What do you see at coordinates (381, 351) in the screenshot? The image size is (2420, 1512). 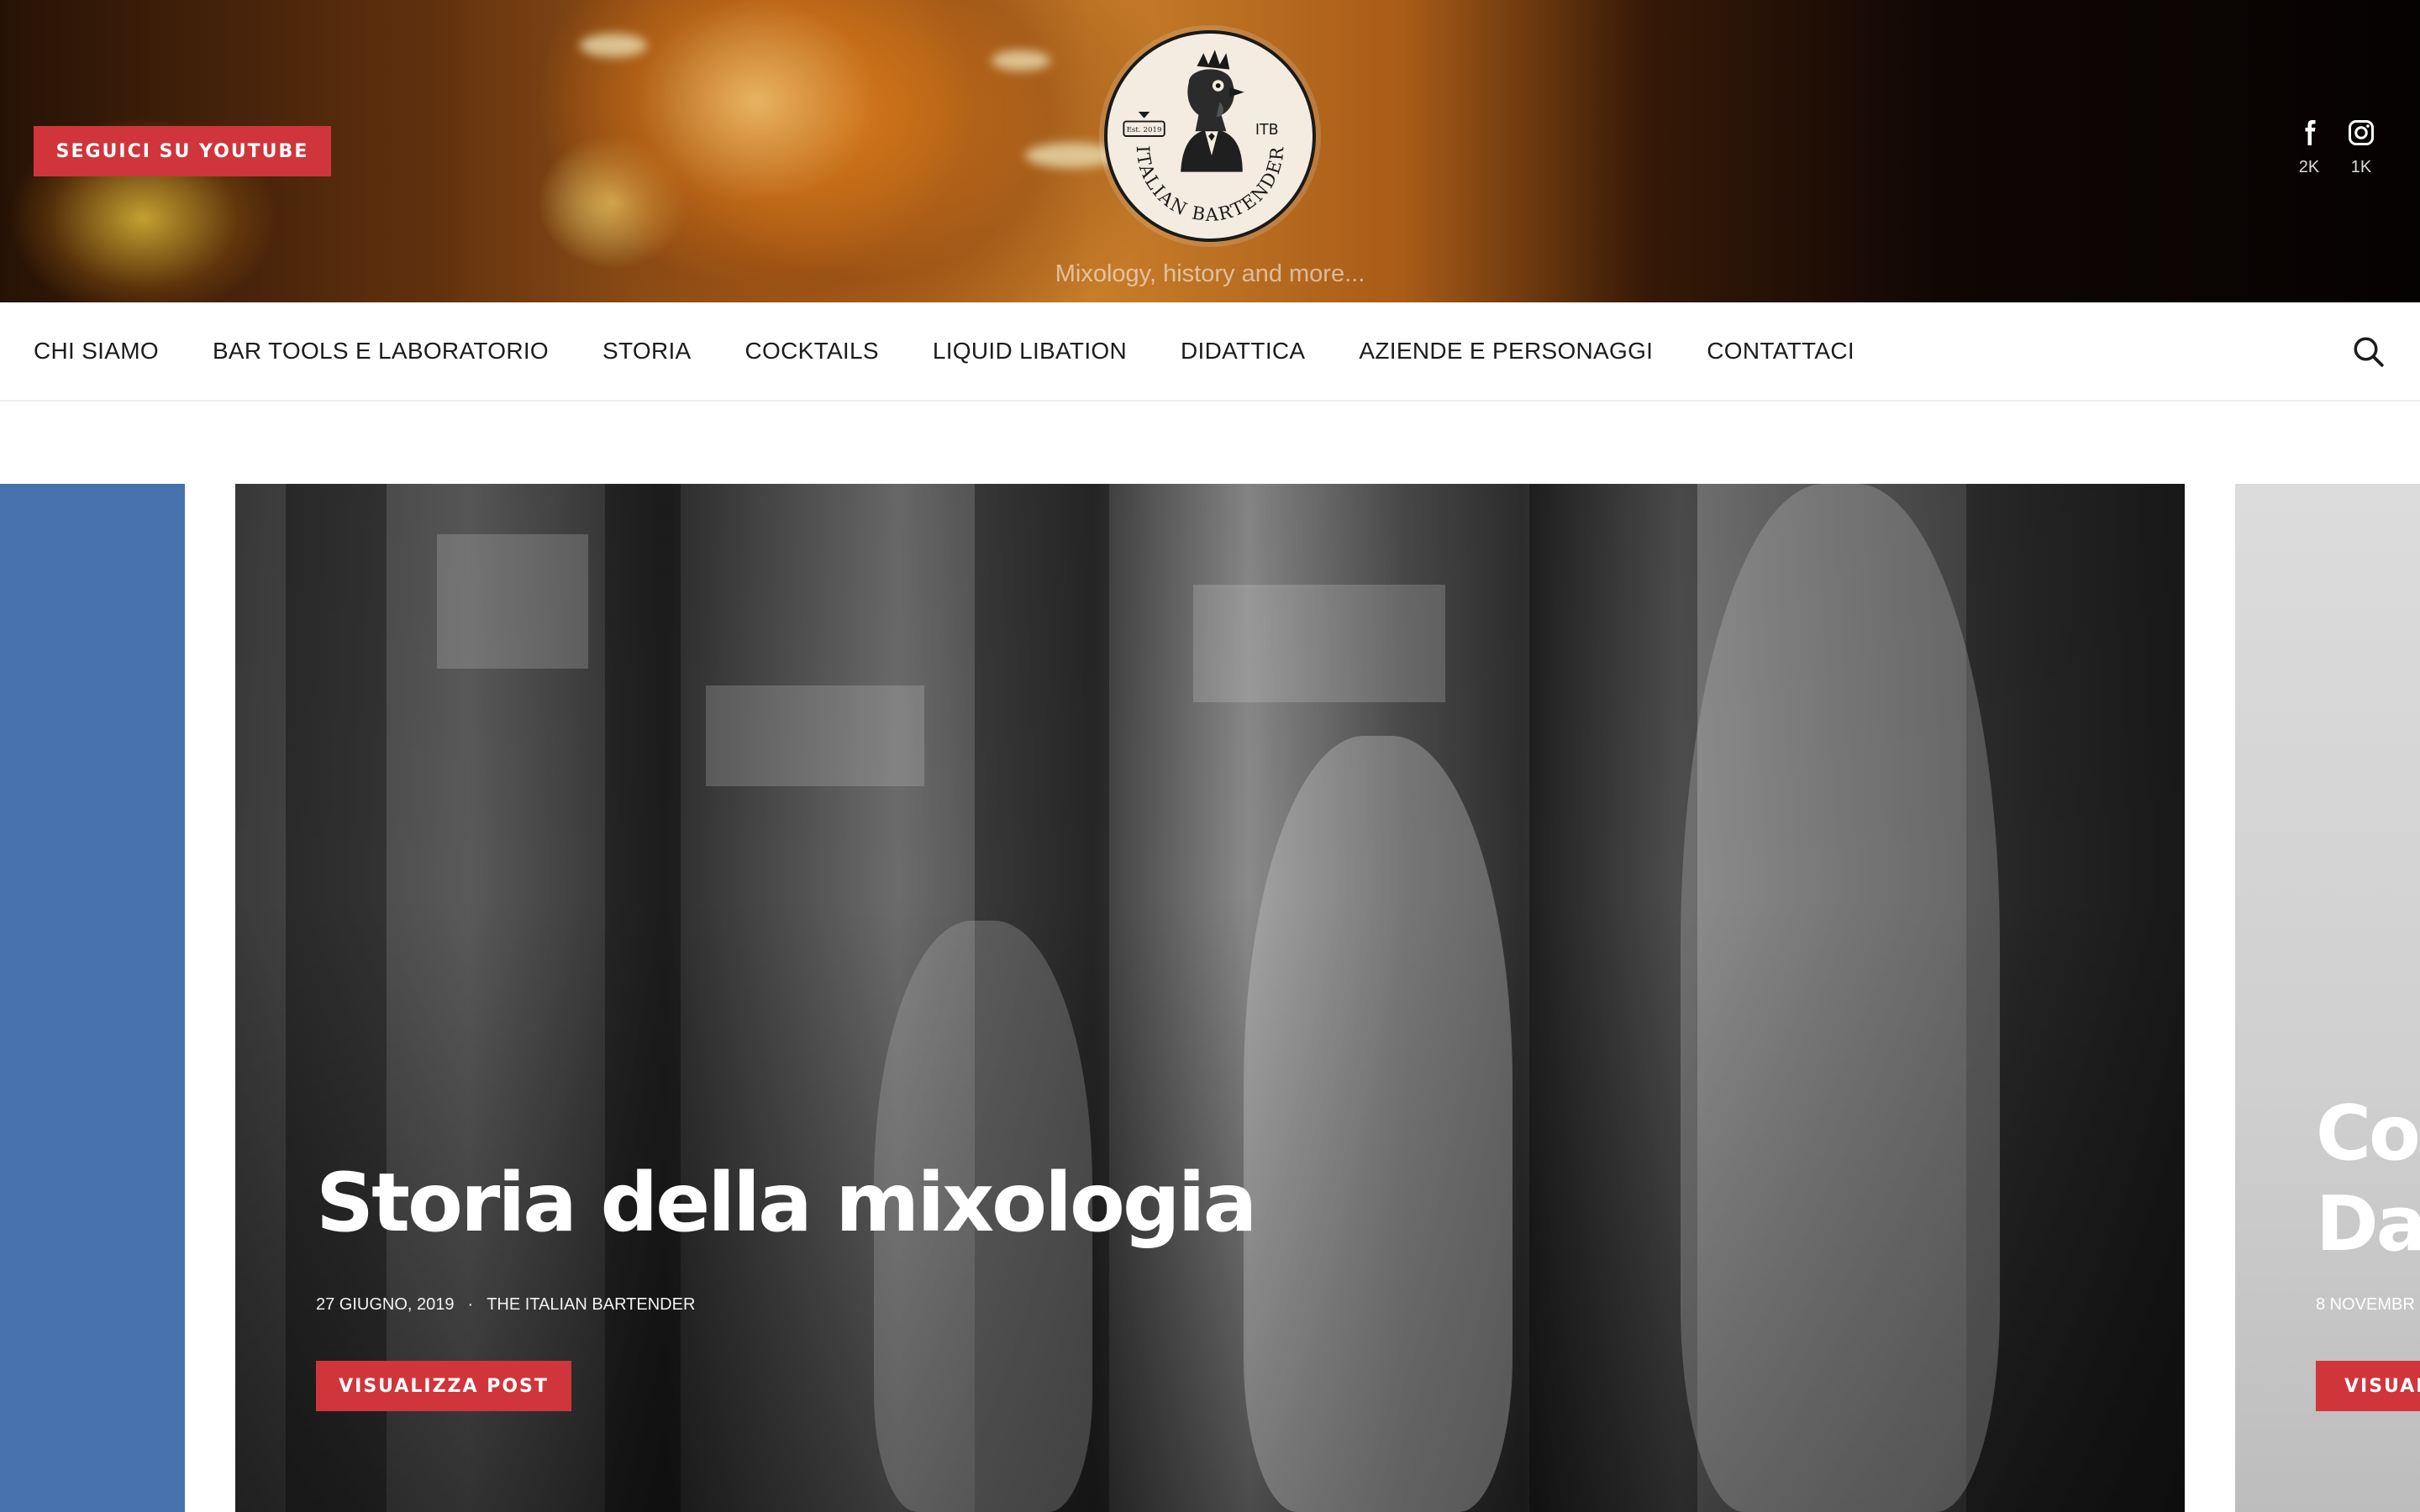 I see `nav-item-bar-tools: BAR TOOLS E LABORATORIO` at bounding box center [381, 351].